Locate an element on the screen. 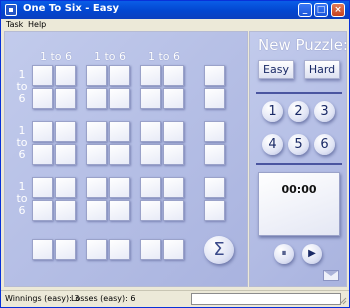 The image size is (350, 308). column-header-1: 1 to 6 is located at coordinates (56, 56).